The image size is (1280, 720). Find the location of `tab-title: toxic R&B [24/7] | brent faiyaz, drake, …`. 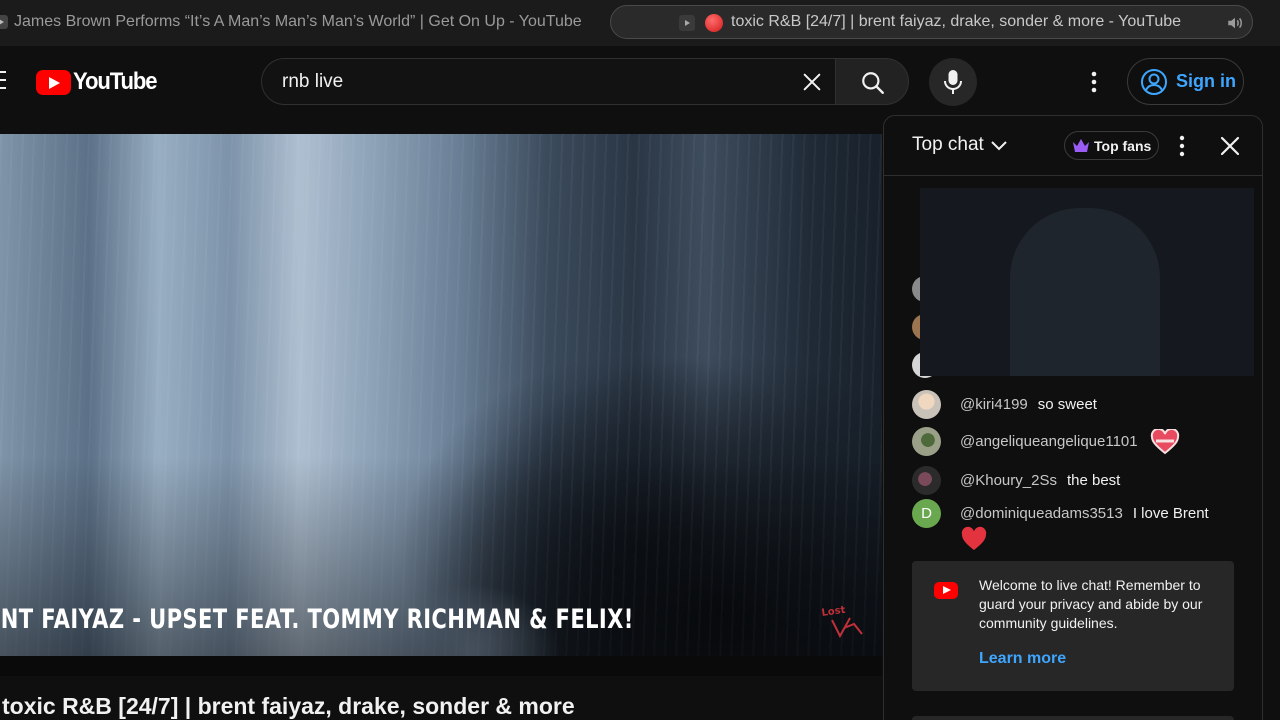

tab-title: toxic R&B [24/7] | brent faiyaz, drake, … is located at coordinates (956, 21).